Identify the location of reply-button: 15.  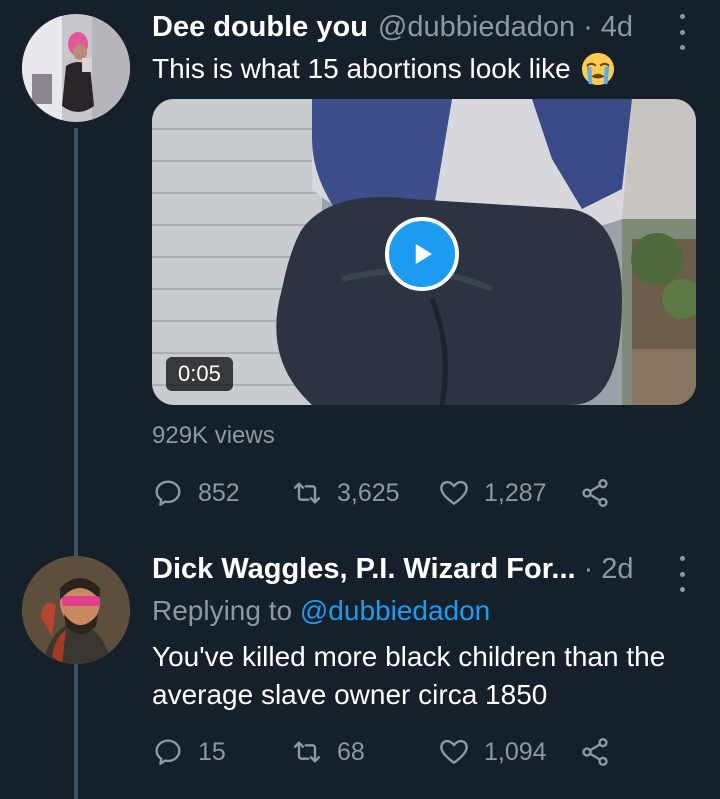
(221, 752).